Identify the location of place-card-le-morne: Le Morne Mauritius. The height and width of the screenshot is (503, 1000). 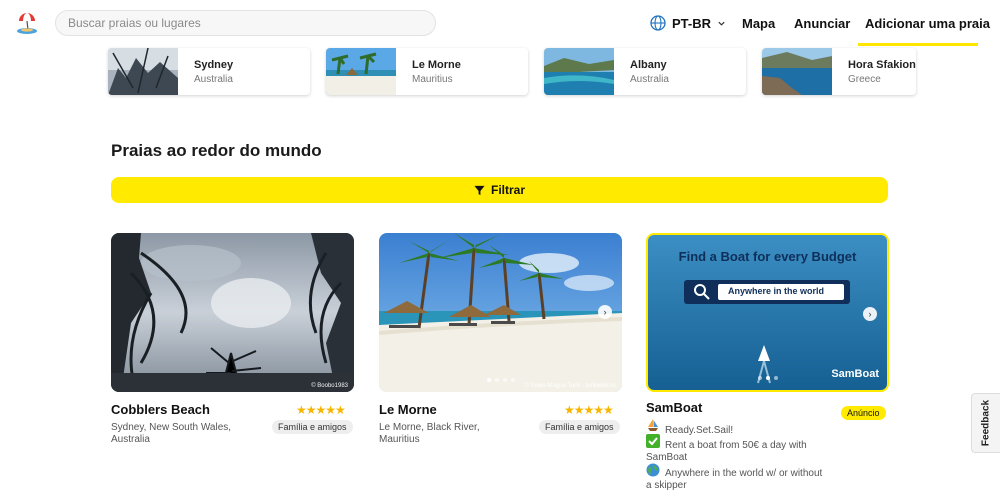
(427, 71).